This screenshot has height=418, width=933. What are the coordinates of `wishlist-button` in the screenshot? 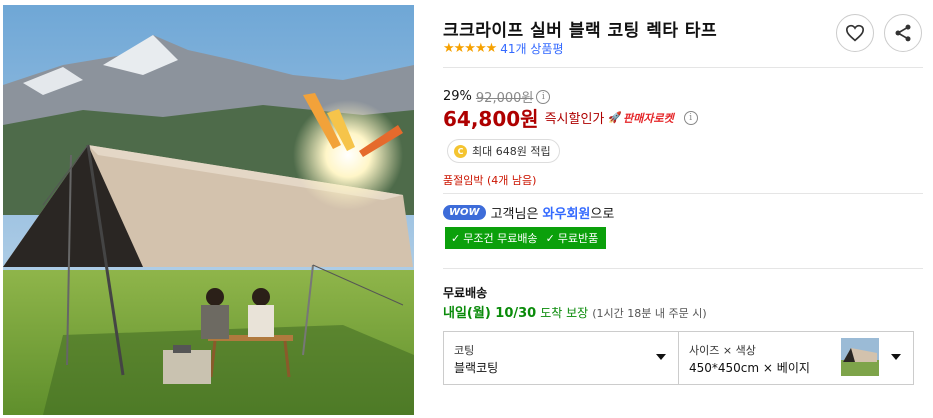 It's located at (855, 33).